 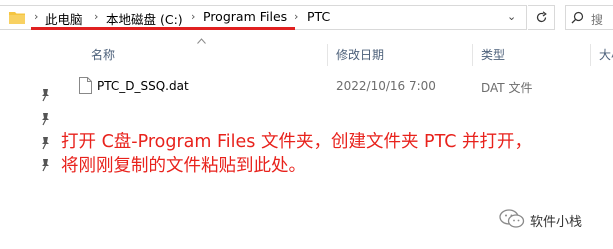 I want to click on instruction-line-2: 将刚刚复制的文件粘贴到此处。, so click(x=183, y=166).